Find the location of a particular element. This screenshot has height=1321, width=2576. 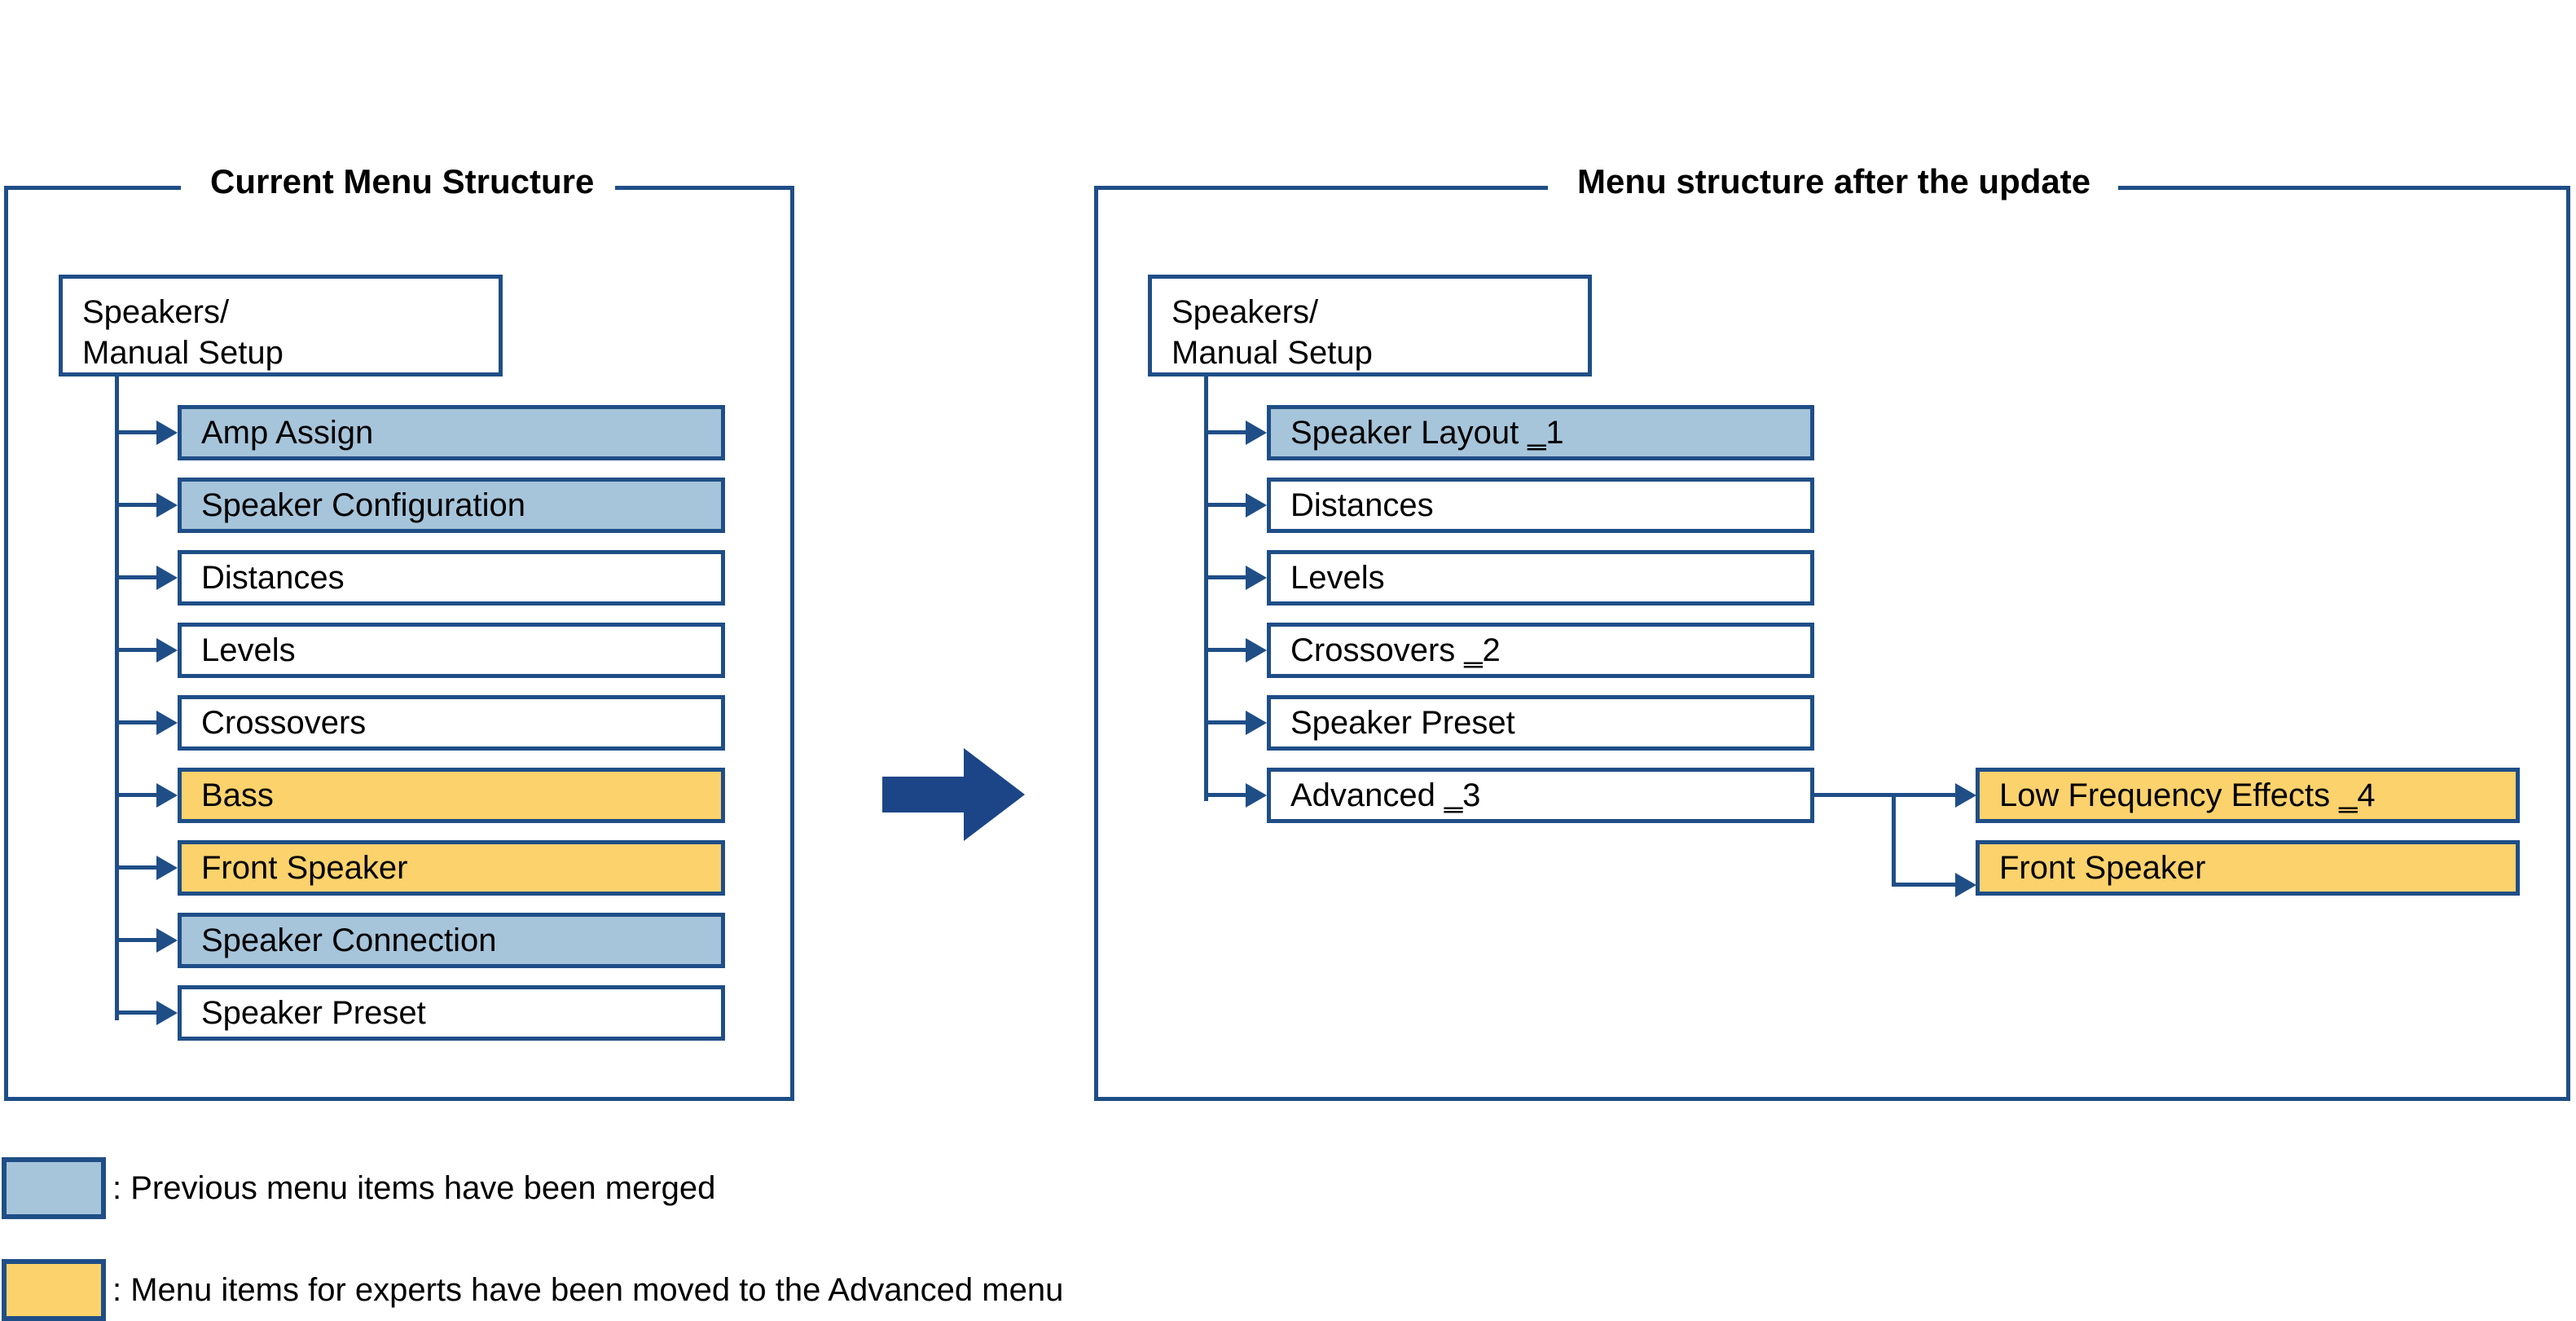

left-item-5: Bass is located at coordinates (451, 795).